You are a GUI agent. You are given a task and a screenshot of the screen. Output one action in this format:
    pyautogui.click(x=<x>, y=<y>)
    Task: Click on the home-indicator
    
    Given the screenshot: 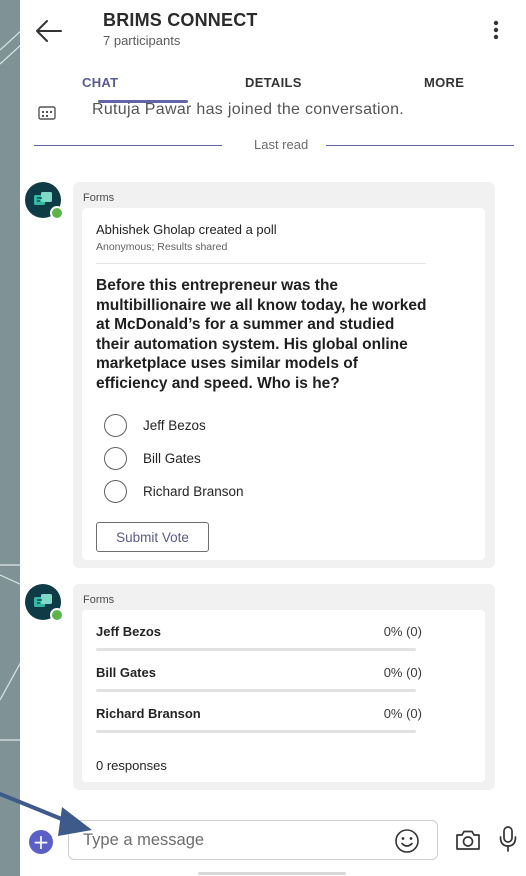 What is the action you would take?
    pyautogui.click(x=272, y=873)
    